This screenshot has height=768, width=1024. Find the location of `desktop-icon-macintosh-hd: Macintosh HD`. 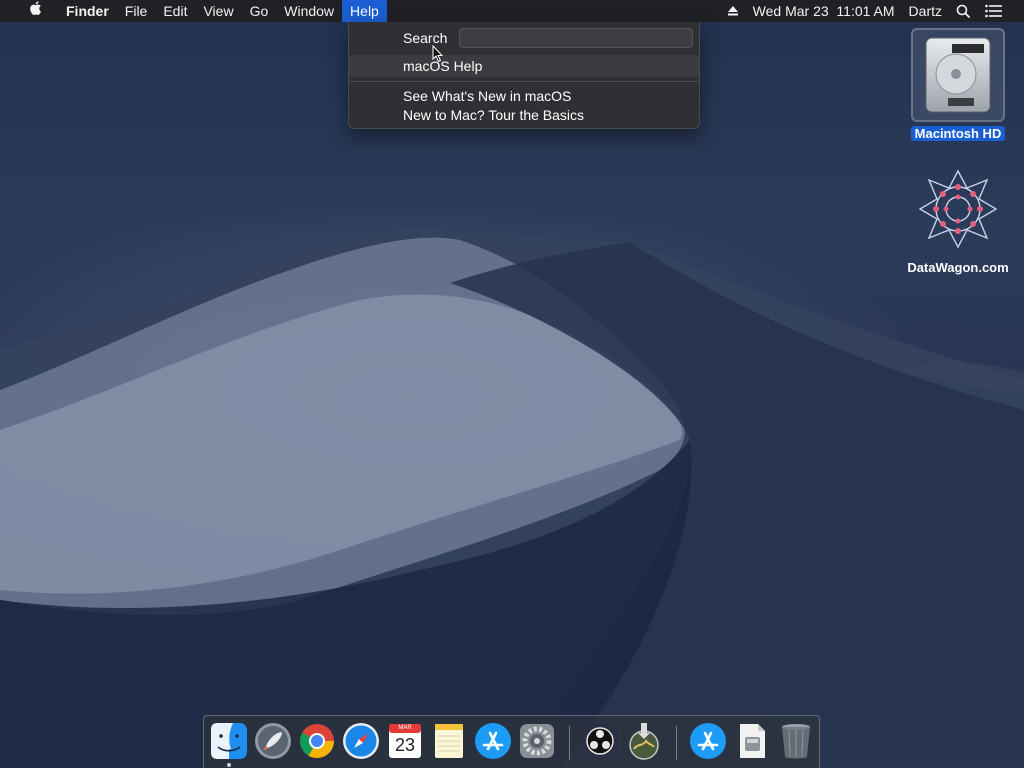

desktop-icon-macintosh-hd: Macintosh HD is located at coordinates (958, 84).